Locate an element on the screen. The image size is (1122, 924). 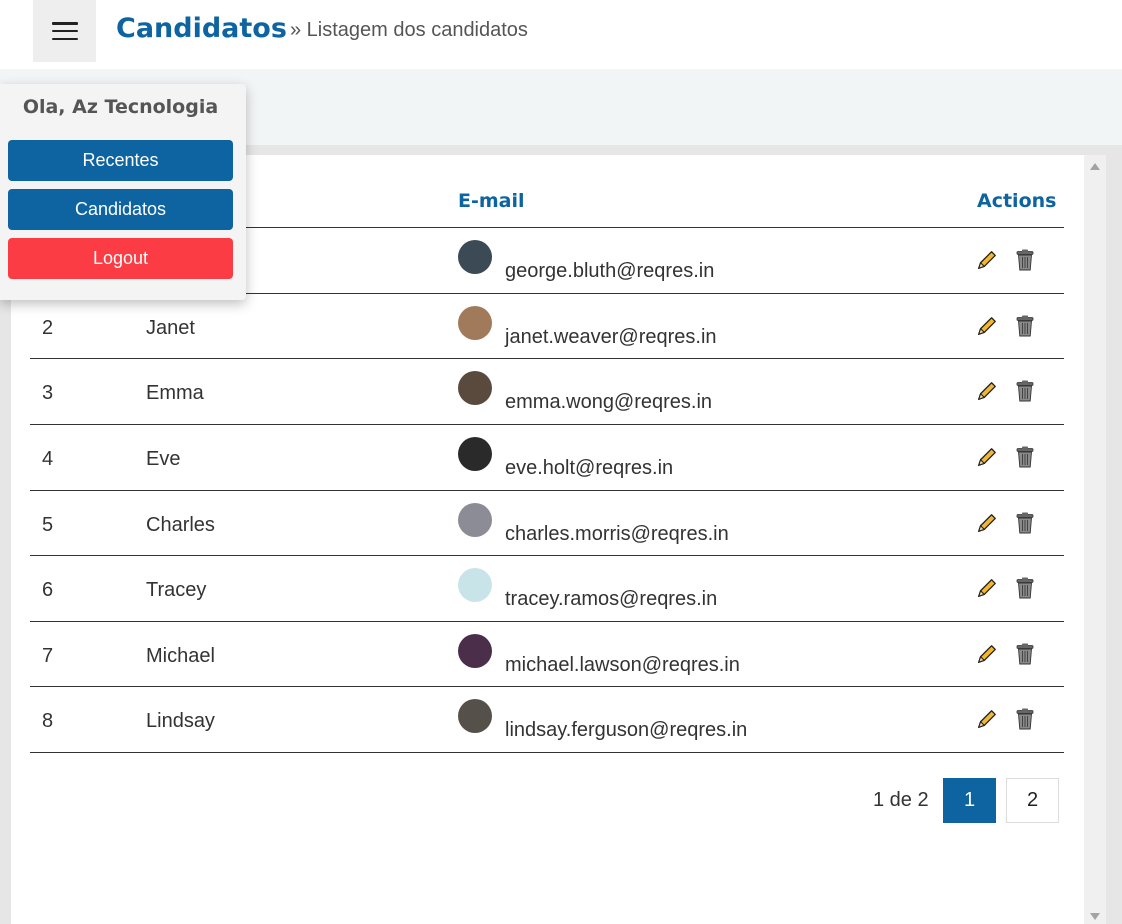
row-id: 3 is located at coordinates (48, 393).